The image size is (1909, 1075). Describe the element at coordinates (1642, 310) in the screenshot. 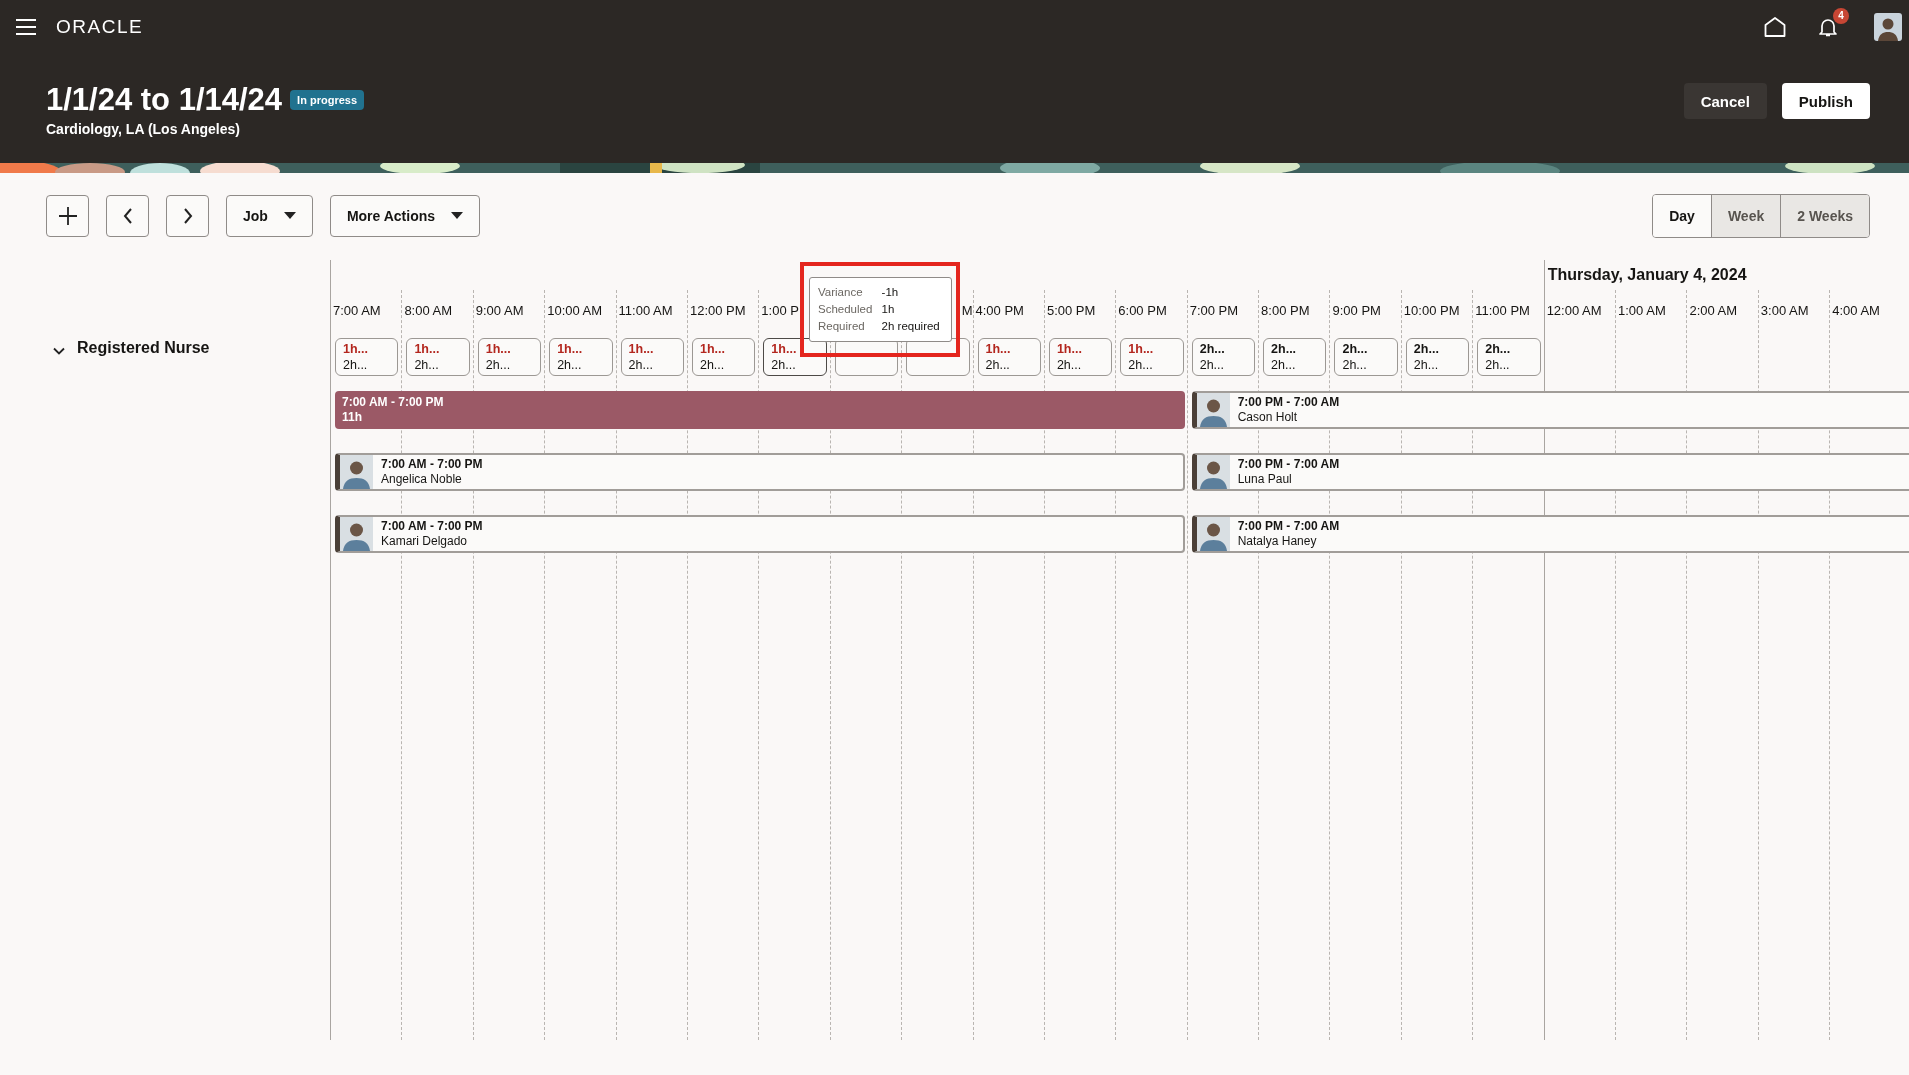

I see `hour-label: 1:00 AM` at that location.